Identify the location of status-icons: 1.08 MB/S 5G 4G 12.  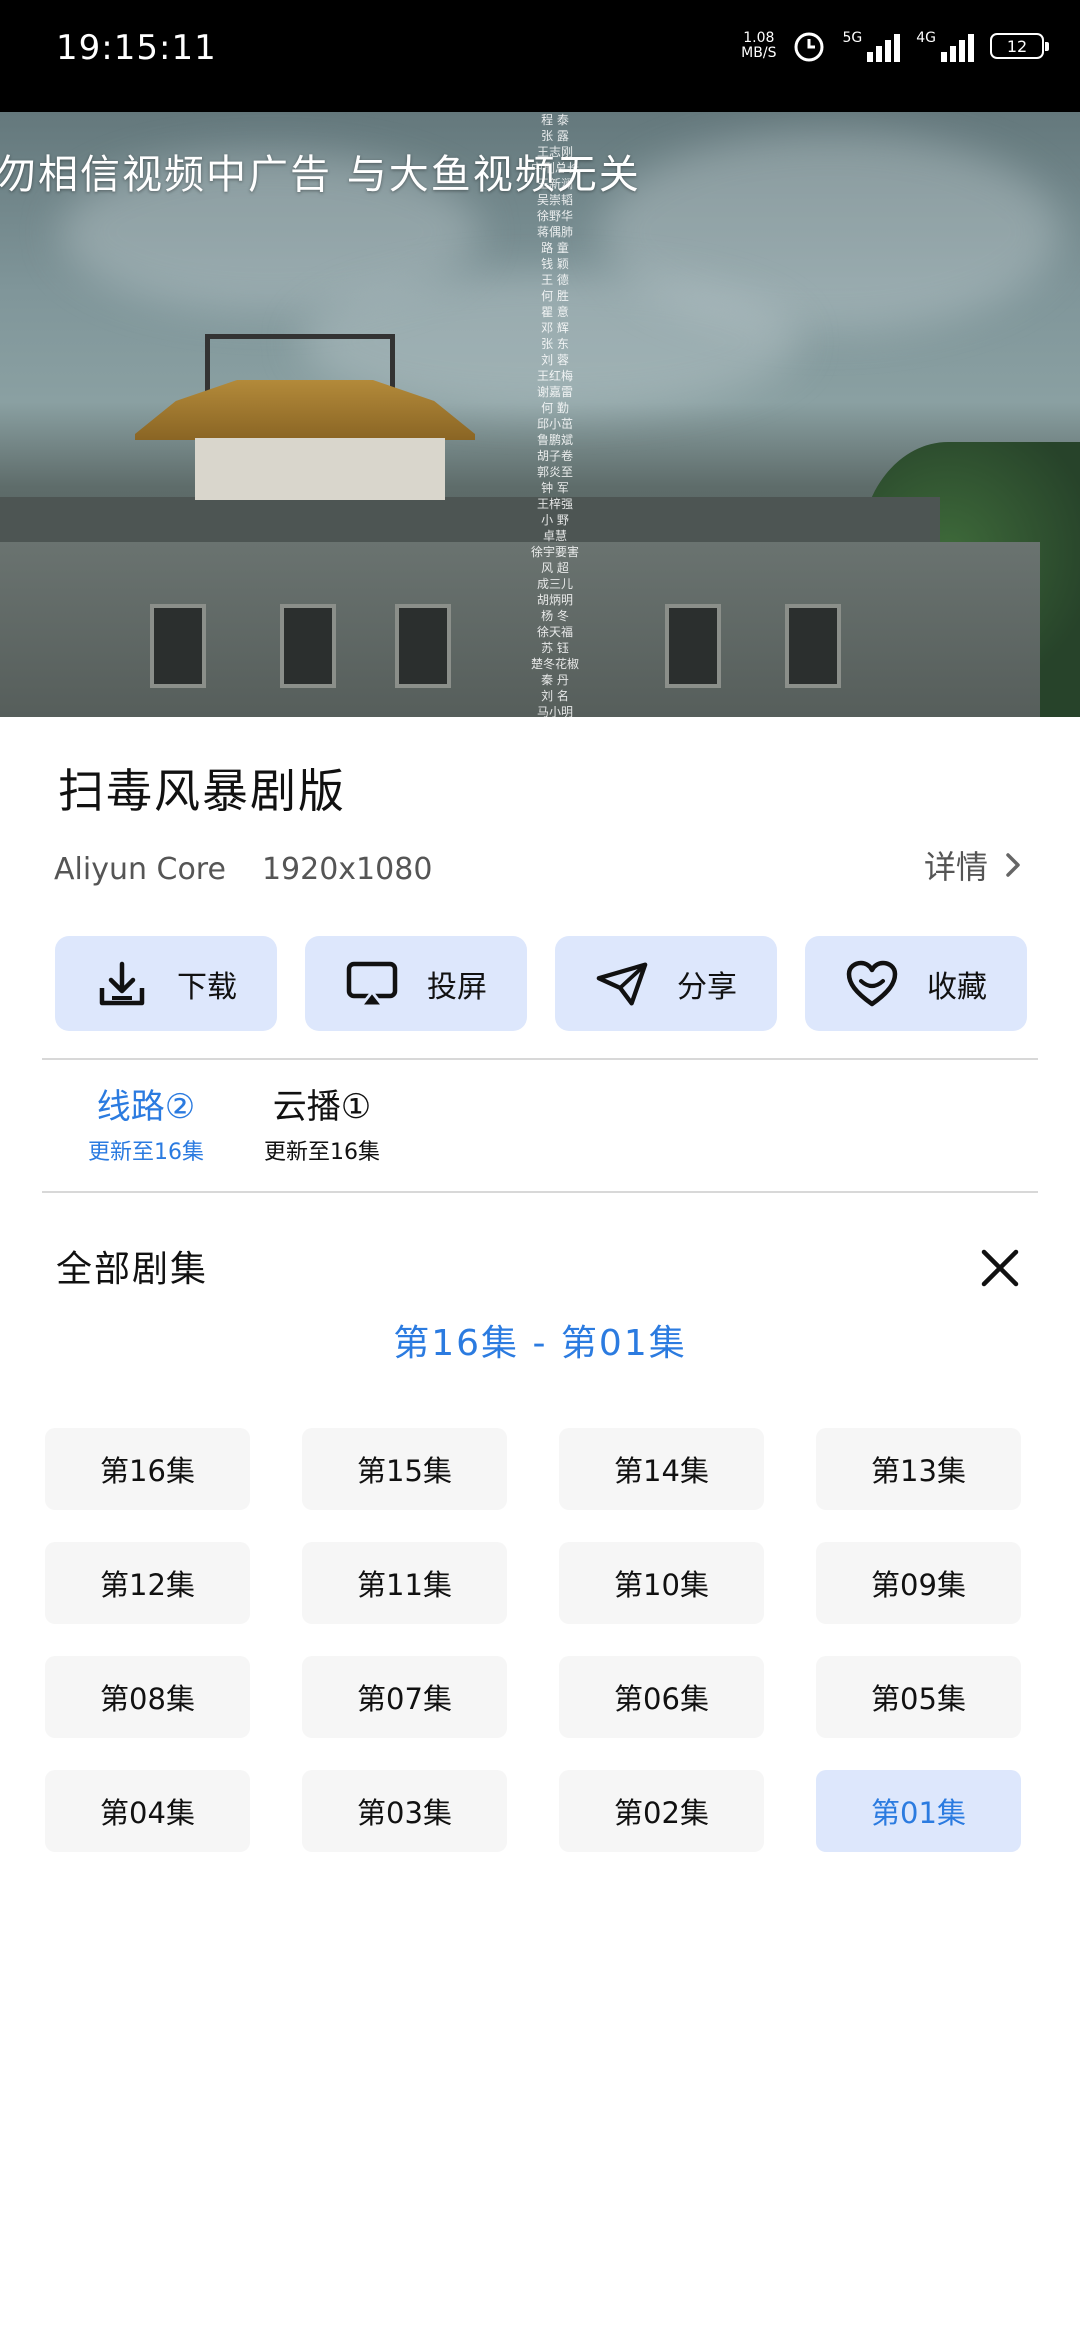
(895, 46).